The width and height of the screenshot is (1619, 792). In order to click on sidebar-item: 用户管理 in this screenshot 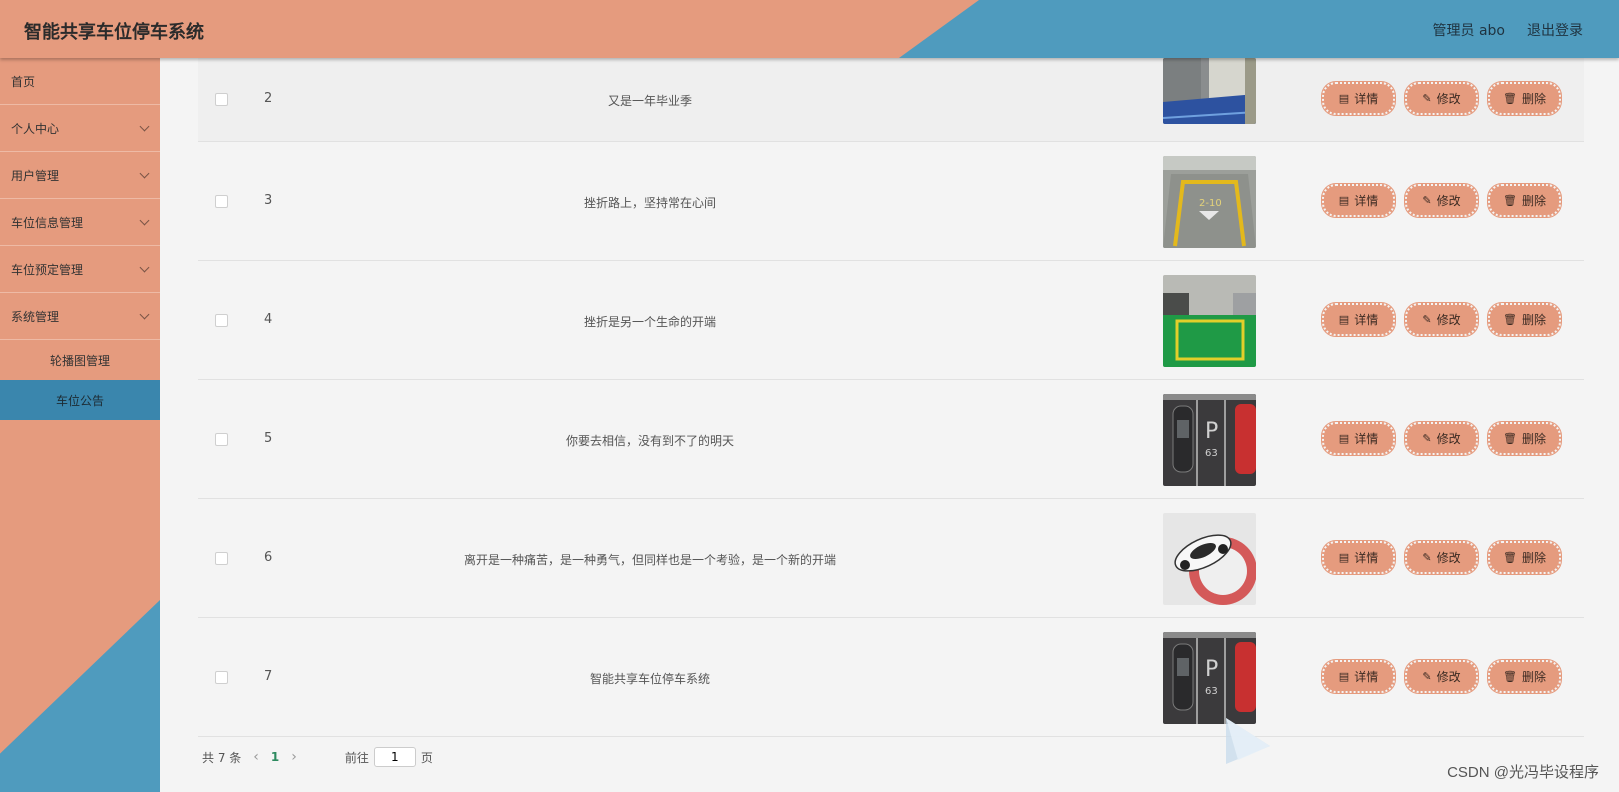, I will do `click(80, 175)`.